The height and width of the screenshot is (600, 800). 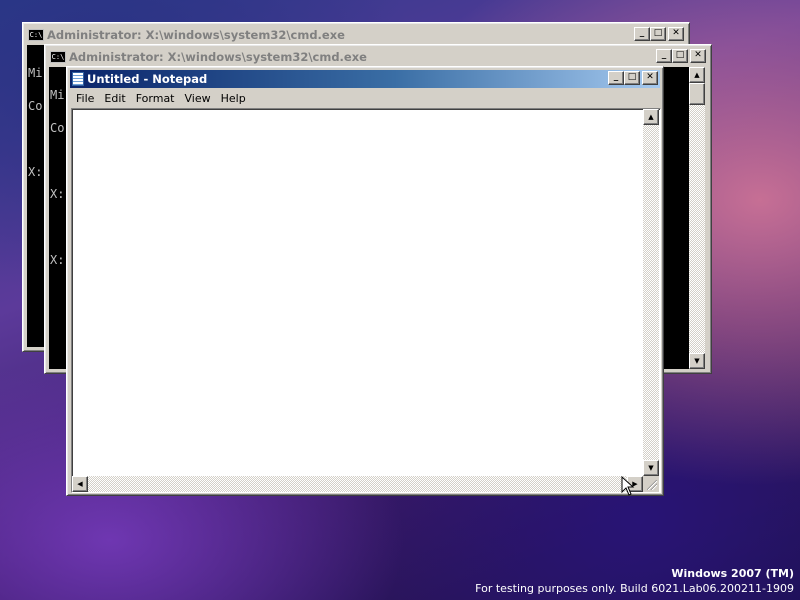 What do you see at coordinates (651, 484) in the screenshot?
I see `resize-grip` at bounding box center [651, 484].